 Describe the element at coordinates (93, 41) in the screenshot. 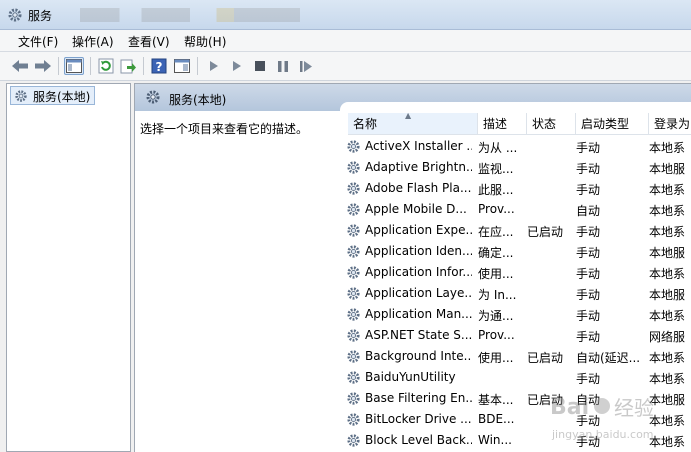

I see `menu-action: 操作(A)` at that location.